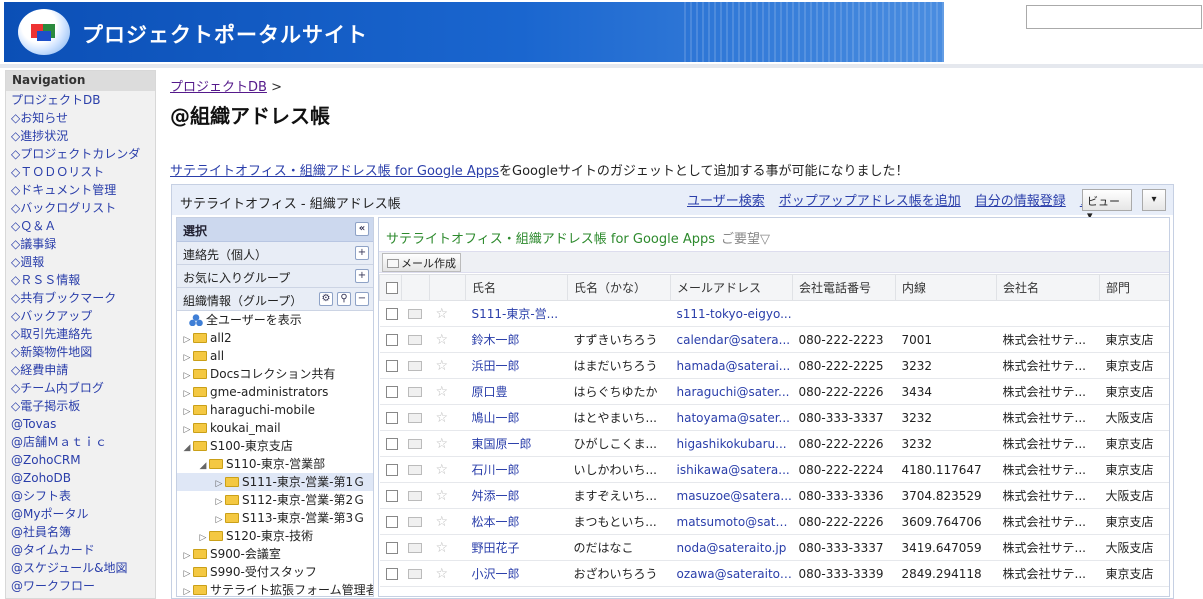 Image resolution: width=1203 pixels, height=599 pixels. I want to click on site-search-input, so click(1114, 17).